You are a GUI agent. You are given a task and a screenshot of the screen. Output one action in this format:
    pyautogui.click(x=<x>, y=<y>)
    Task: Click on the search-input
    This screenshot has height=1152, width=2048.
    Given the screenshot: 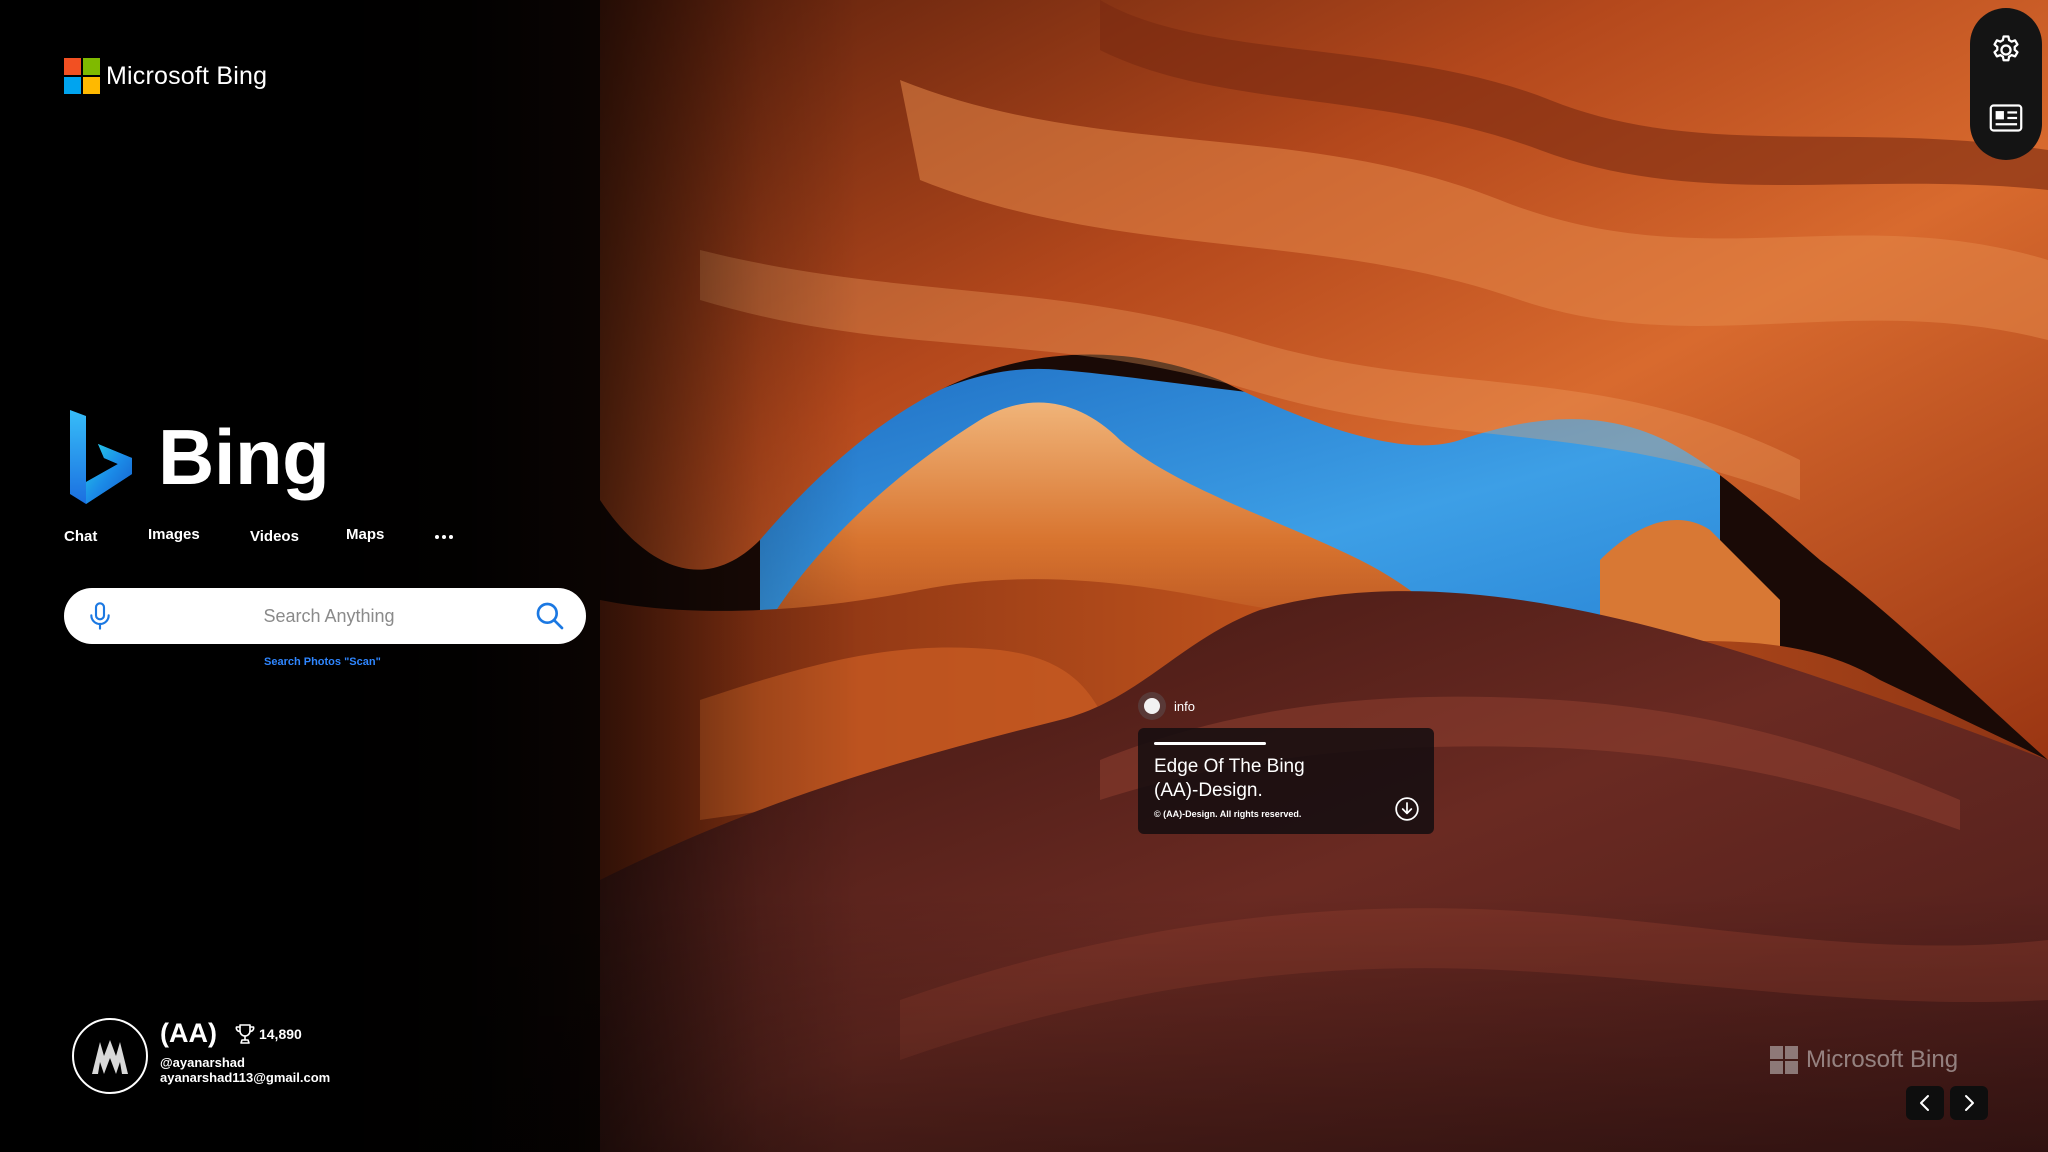 What is the action you would take?
    pyautogui.click(x=329, y=616)
    